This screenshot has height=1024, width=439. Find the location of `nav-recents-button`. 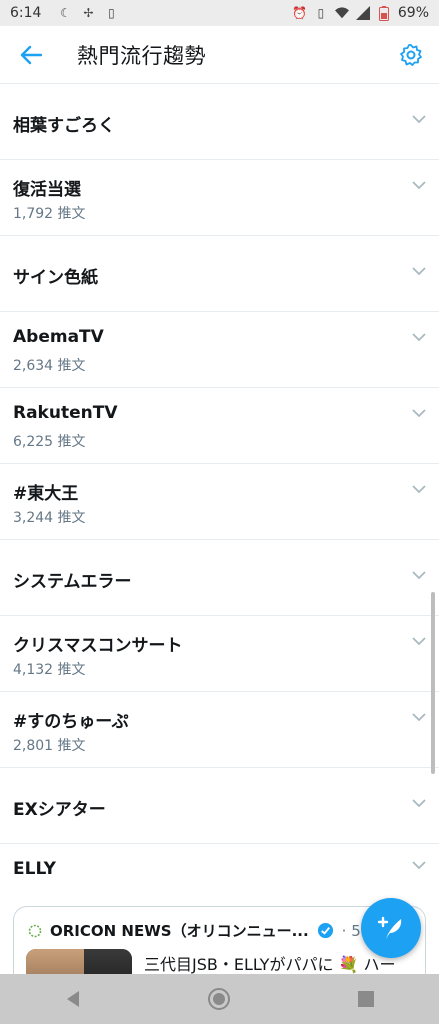

nav-recents-button is located at coordinates (366, 999).